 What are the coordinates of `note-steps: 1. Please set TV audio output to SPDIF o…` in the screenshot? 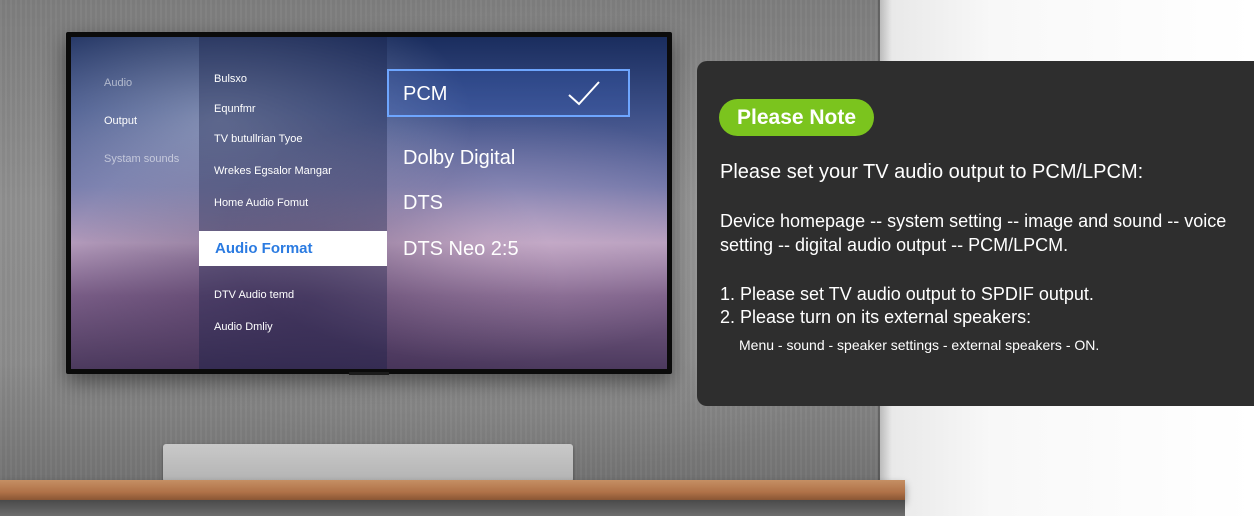 It's located at (980, 306).